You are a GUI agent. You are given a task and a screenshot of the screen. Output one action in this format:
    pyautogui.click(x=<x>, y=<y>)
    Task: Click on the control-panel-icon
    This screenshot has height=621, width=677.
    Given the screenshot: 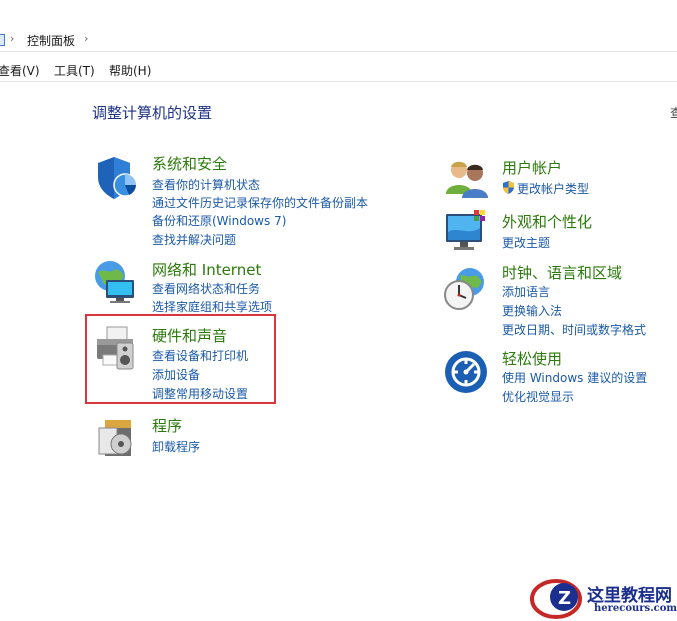 What is the action you would take?
    pyautogui.click(x=2, y=40)
    